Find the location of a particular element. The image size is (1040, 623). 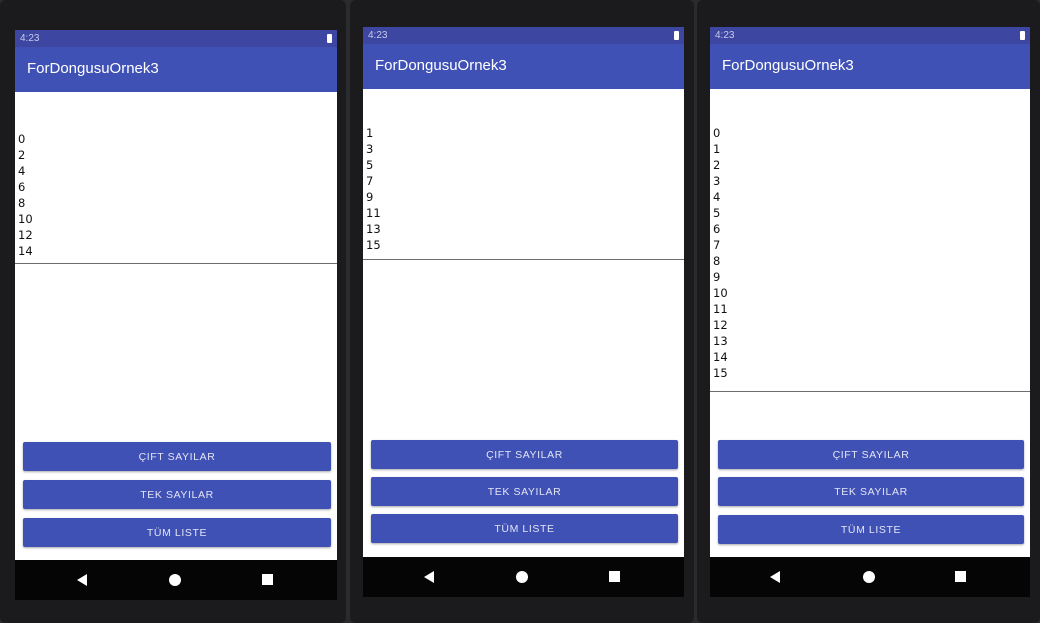

number-list: 0 2 4 6 8 10 12 14 is located at coordinates (25, 195).